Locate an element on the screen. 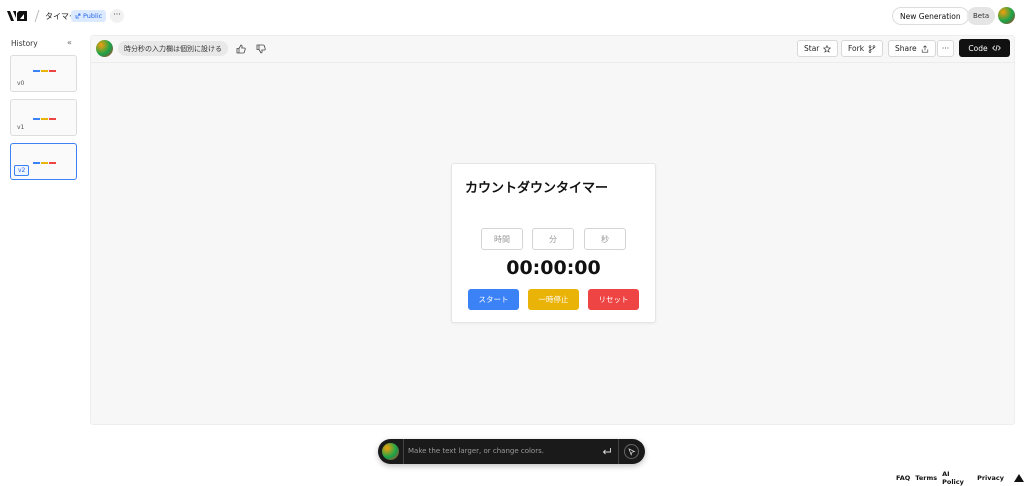 The image size is (1024, 486). chat-input: Make the text larger, or change colors. is located at coordinates (476, 451).